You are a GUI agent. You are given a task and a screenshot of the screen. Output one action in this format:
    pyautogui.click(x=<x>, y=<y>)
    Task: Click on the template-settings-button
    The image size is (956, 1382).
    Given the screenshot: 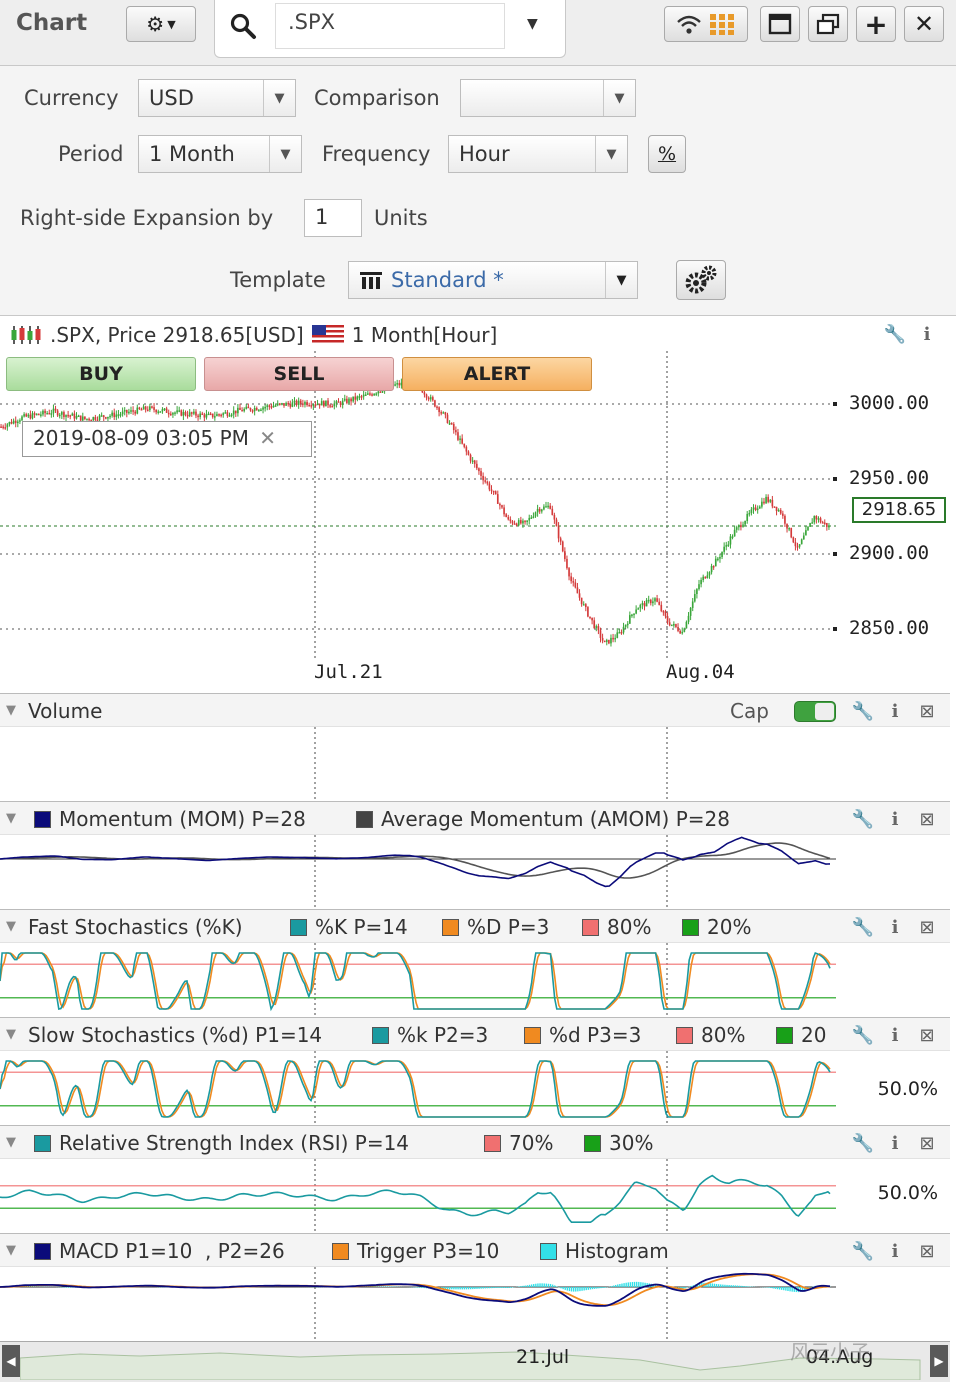 What is the action you would take?
    pyautogui.click(x=701, y=280)
    